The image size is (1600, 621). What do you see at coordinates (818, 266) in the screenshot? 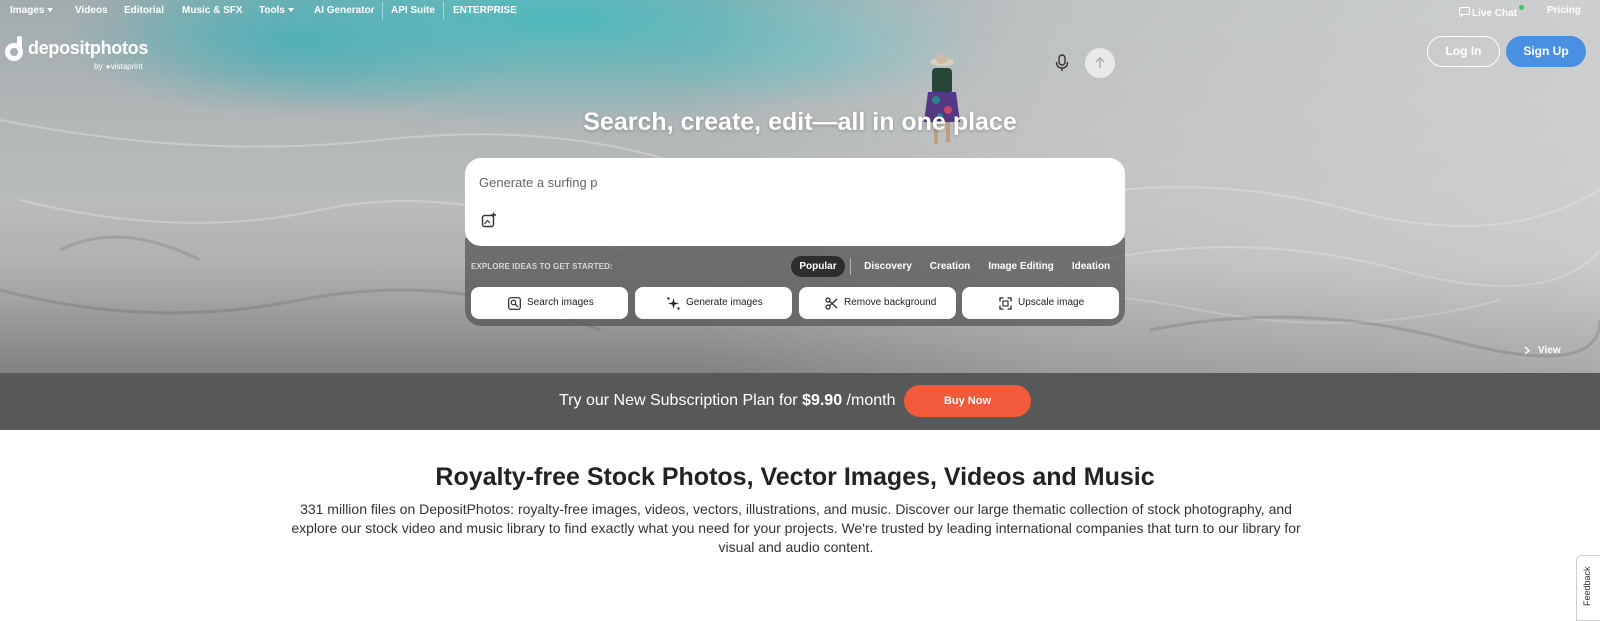
I see `tab-popular: Popular` at bounding box center [818, 266].